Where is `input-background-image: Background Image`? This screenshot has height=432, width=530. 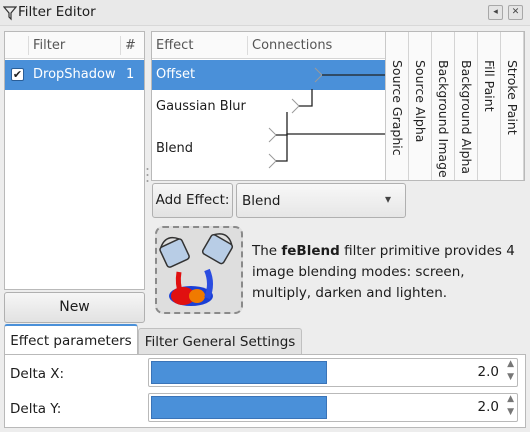
input-background-image: Background Image is located at coordinates (443, 106).